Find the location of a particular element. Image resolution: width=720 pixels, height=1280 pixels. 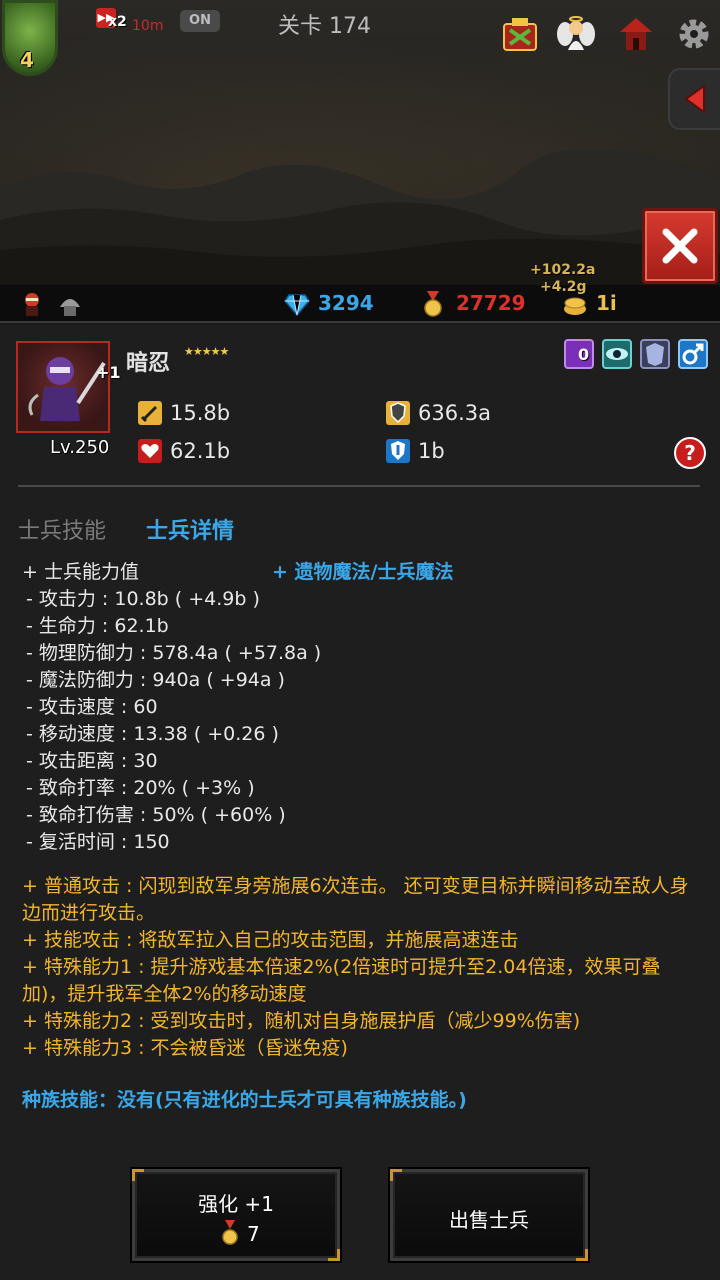

race-skill: 种族技能：没有(只有进化的士兵才可具有种族技能。) is located at coordinates (244, 1100).